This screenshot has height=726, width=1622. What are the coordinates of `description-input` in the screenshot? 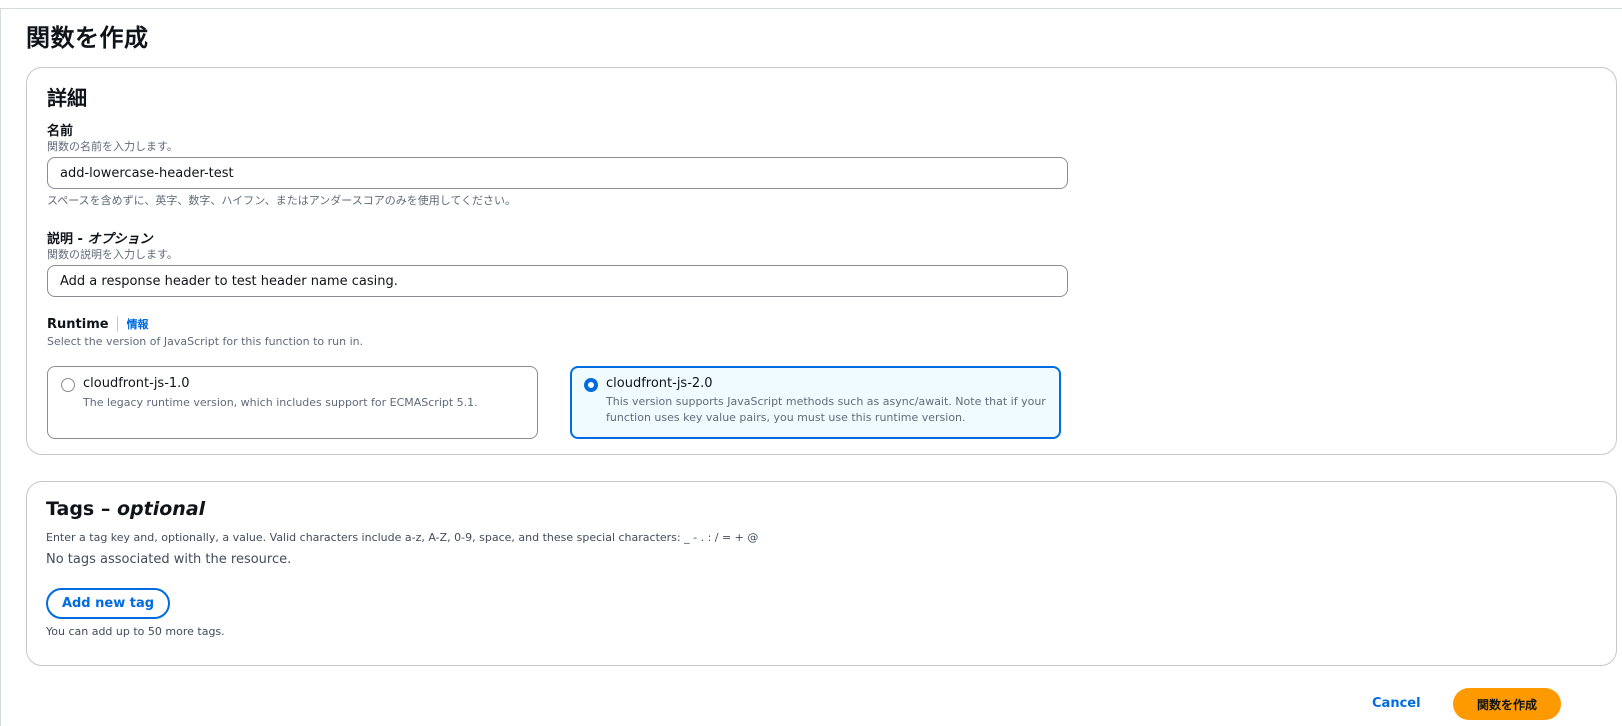 It's located at (557, 281).